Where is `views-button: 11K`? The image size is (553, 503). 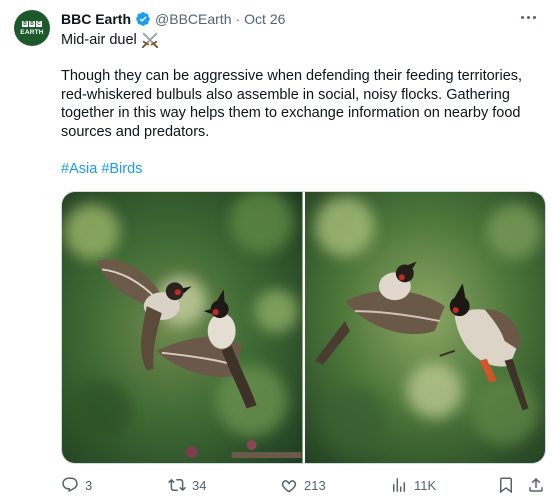 views-button: 11K is located at coordinates (413, 485).